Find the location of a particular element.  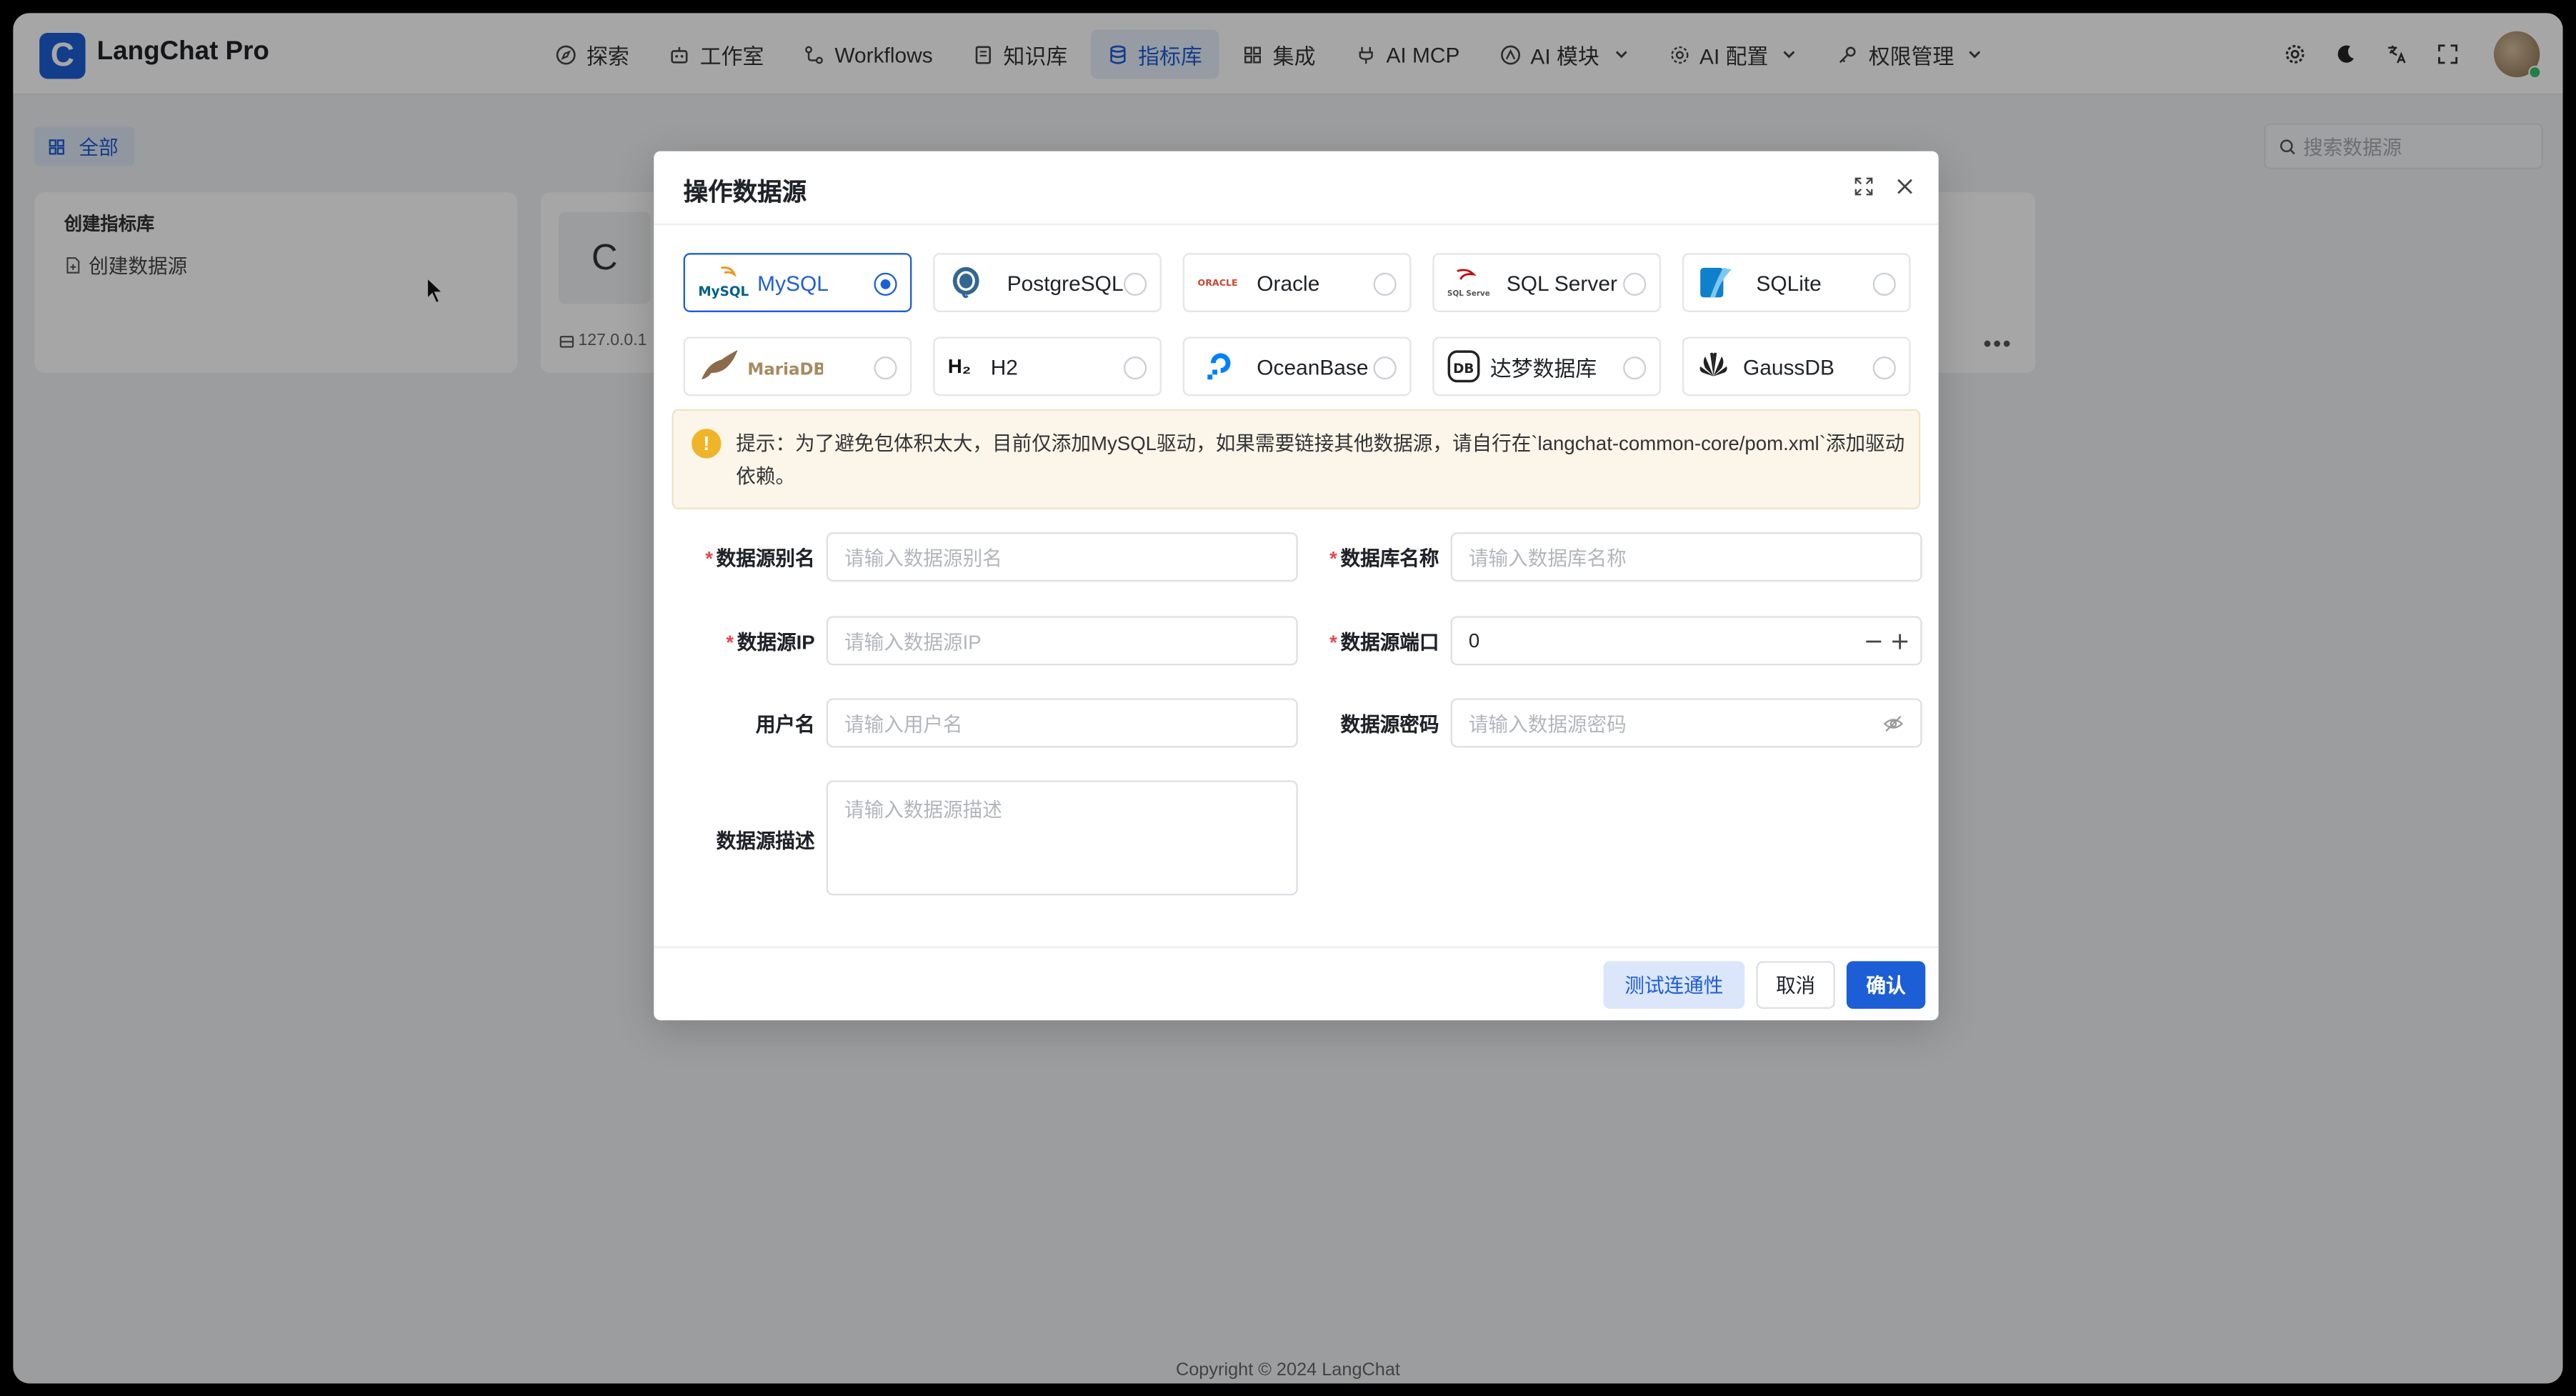

port-label: * 数据源端口 is located at coordinates (1384, 642).